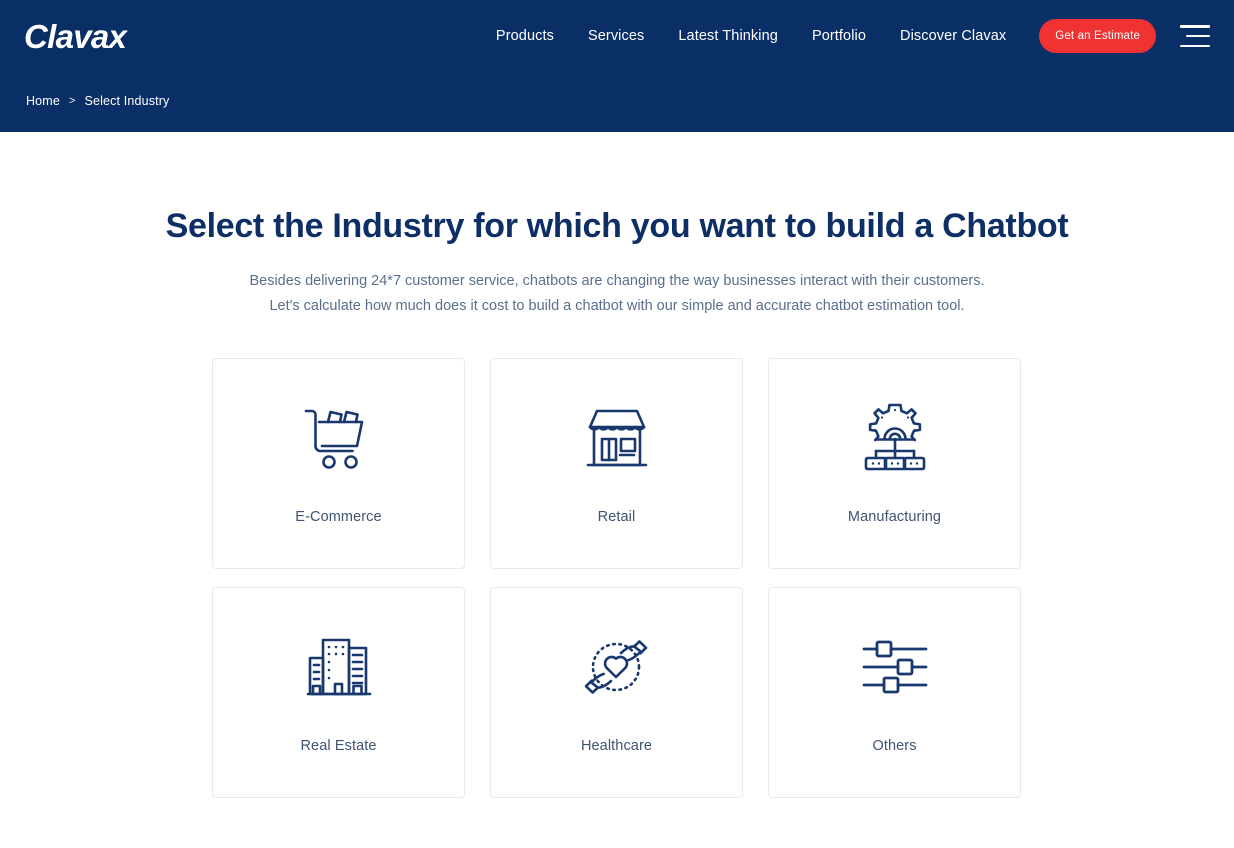 This screenshot has height=848, width=1234. I want to click on industry-card-label: E-Commerce, so click(338, 517).